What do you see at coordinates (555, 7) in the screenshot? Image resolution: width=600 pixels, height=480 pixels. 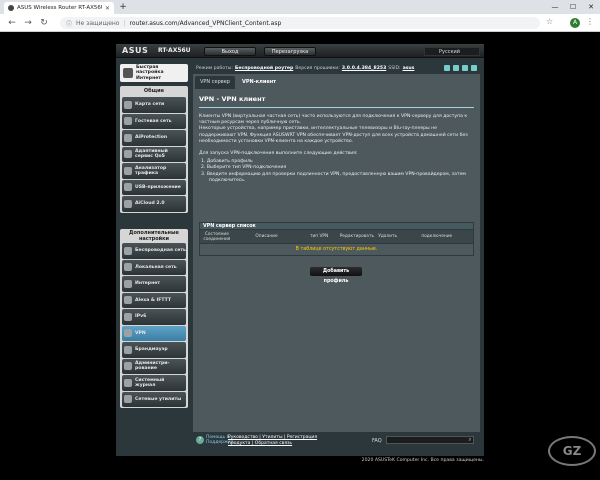 I see `minimize-button: —` at bounding box center [555, 7].